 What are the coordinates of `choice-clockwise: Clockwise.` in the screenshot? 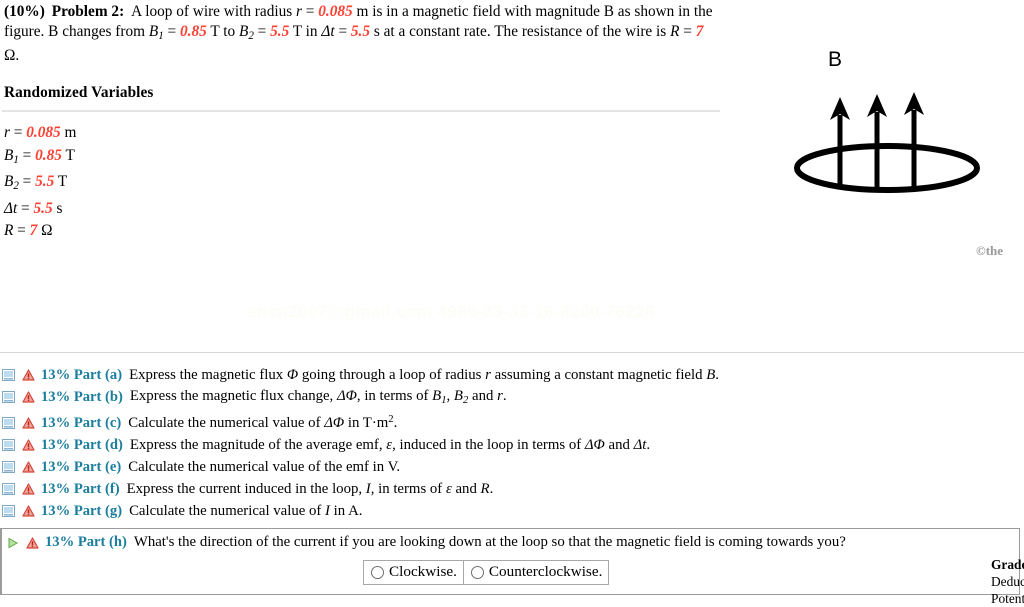 It's located at (413, 572).